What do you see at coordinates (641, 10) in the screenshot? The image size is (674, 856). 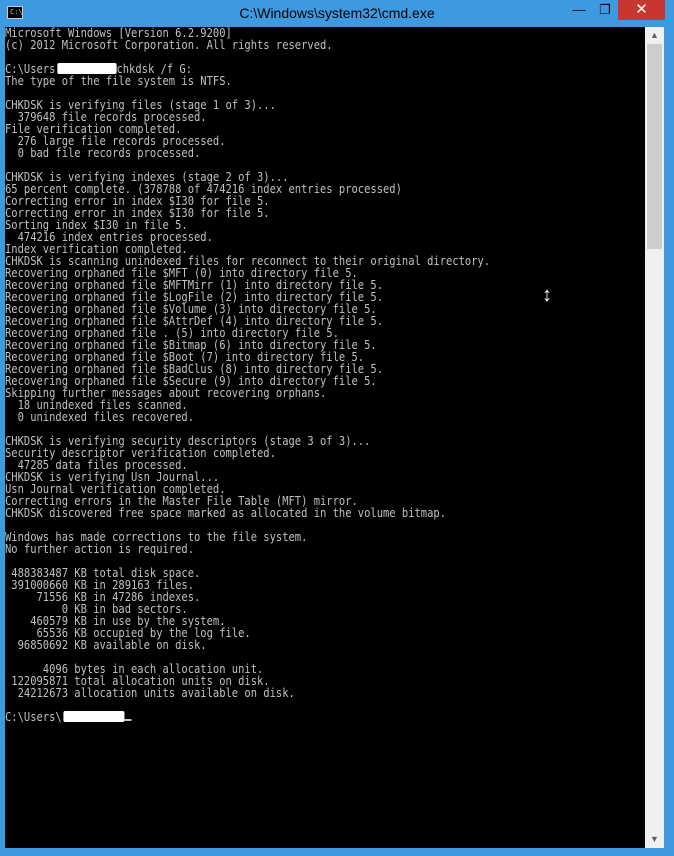 I see `close-button: ✕` at bounding box center [641, 10].